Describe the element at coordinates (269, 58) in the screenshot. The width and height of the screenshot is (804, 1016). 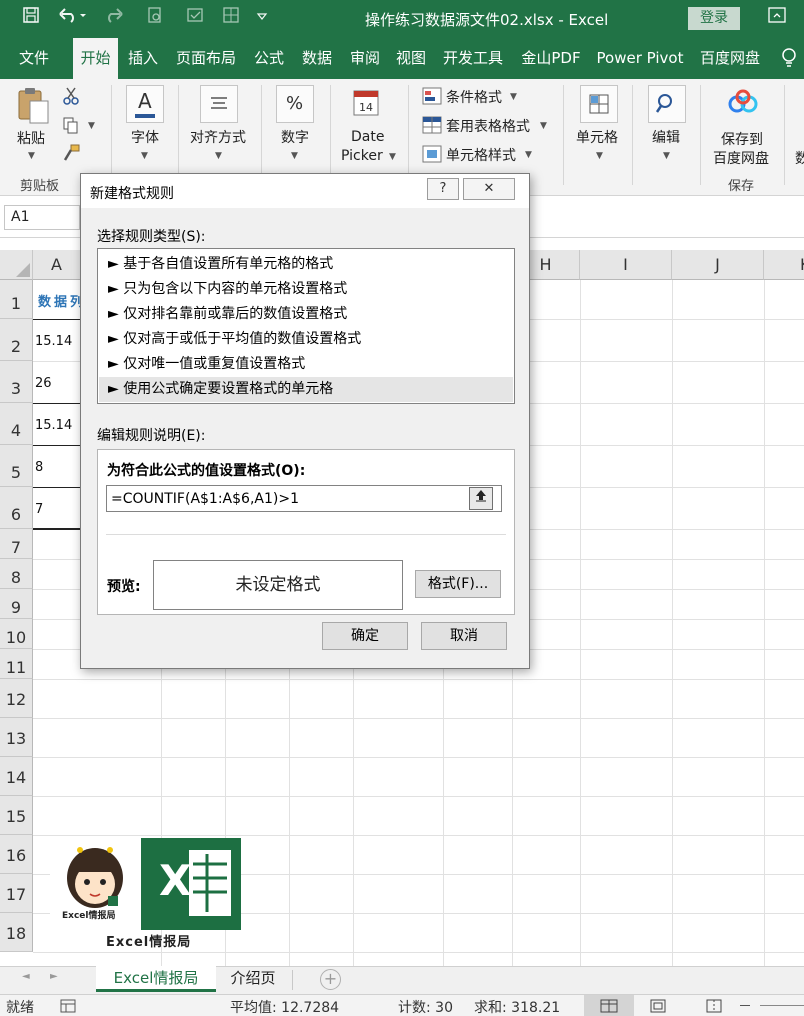
I see `tab-formulas: 公式` at that location.